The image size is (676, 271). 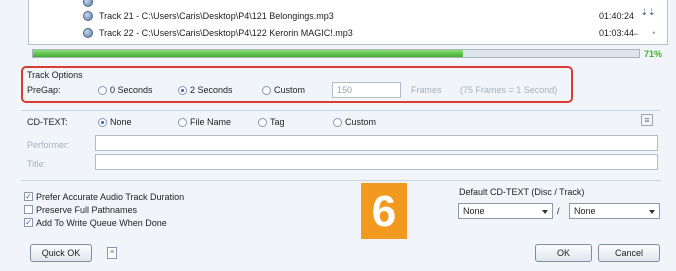 I want to click on cd-text-none-radio, so click(x=102, y=122).